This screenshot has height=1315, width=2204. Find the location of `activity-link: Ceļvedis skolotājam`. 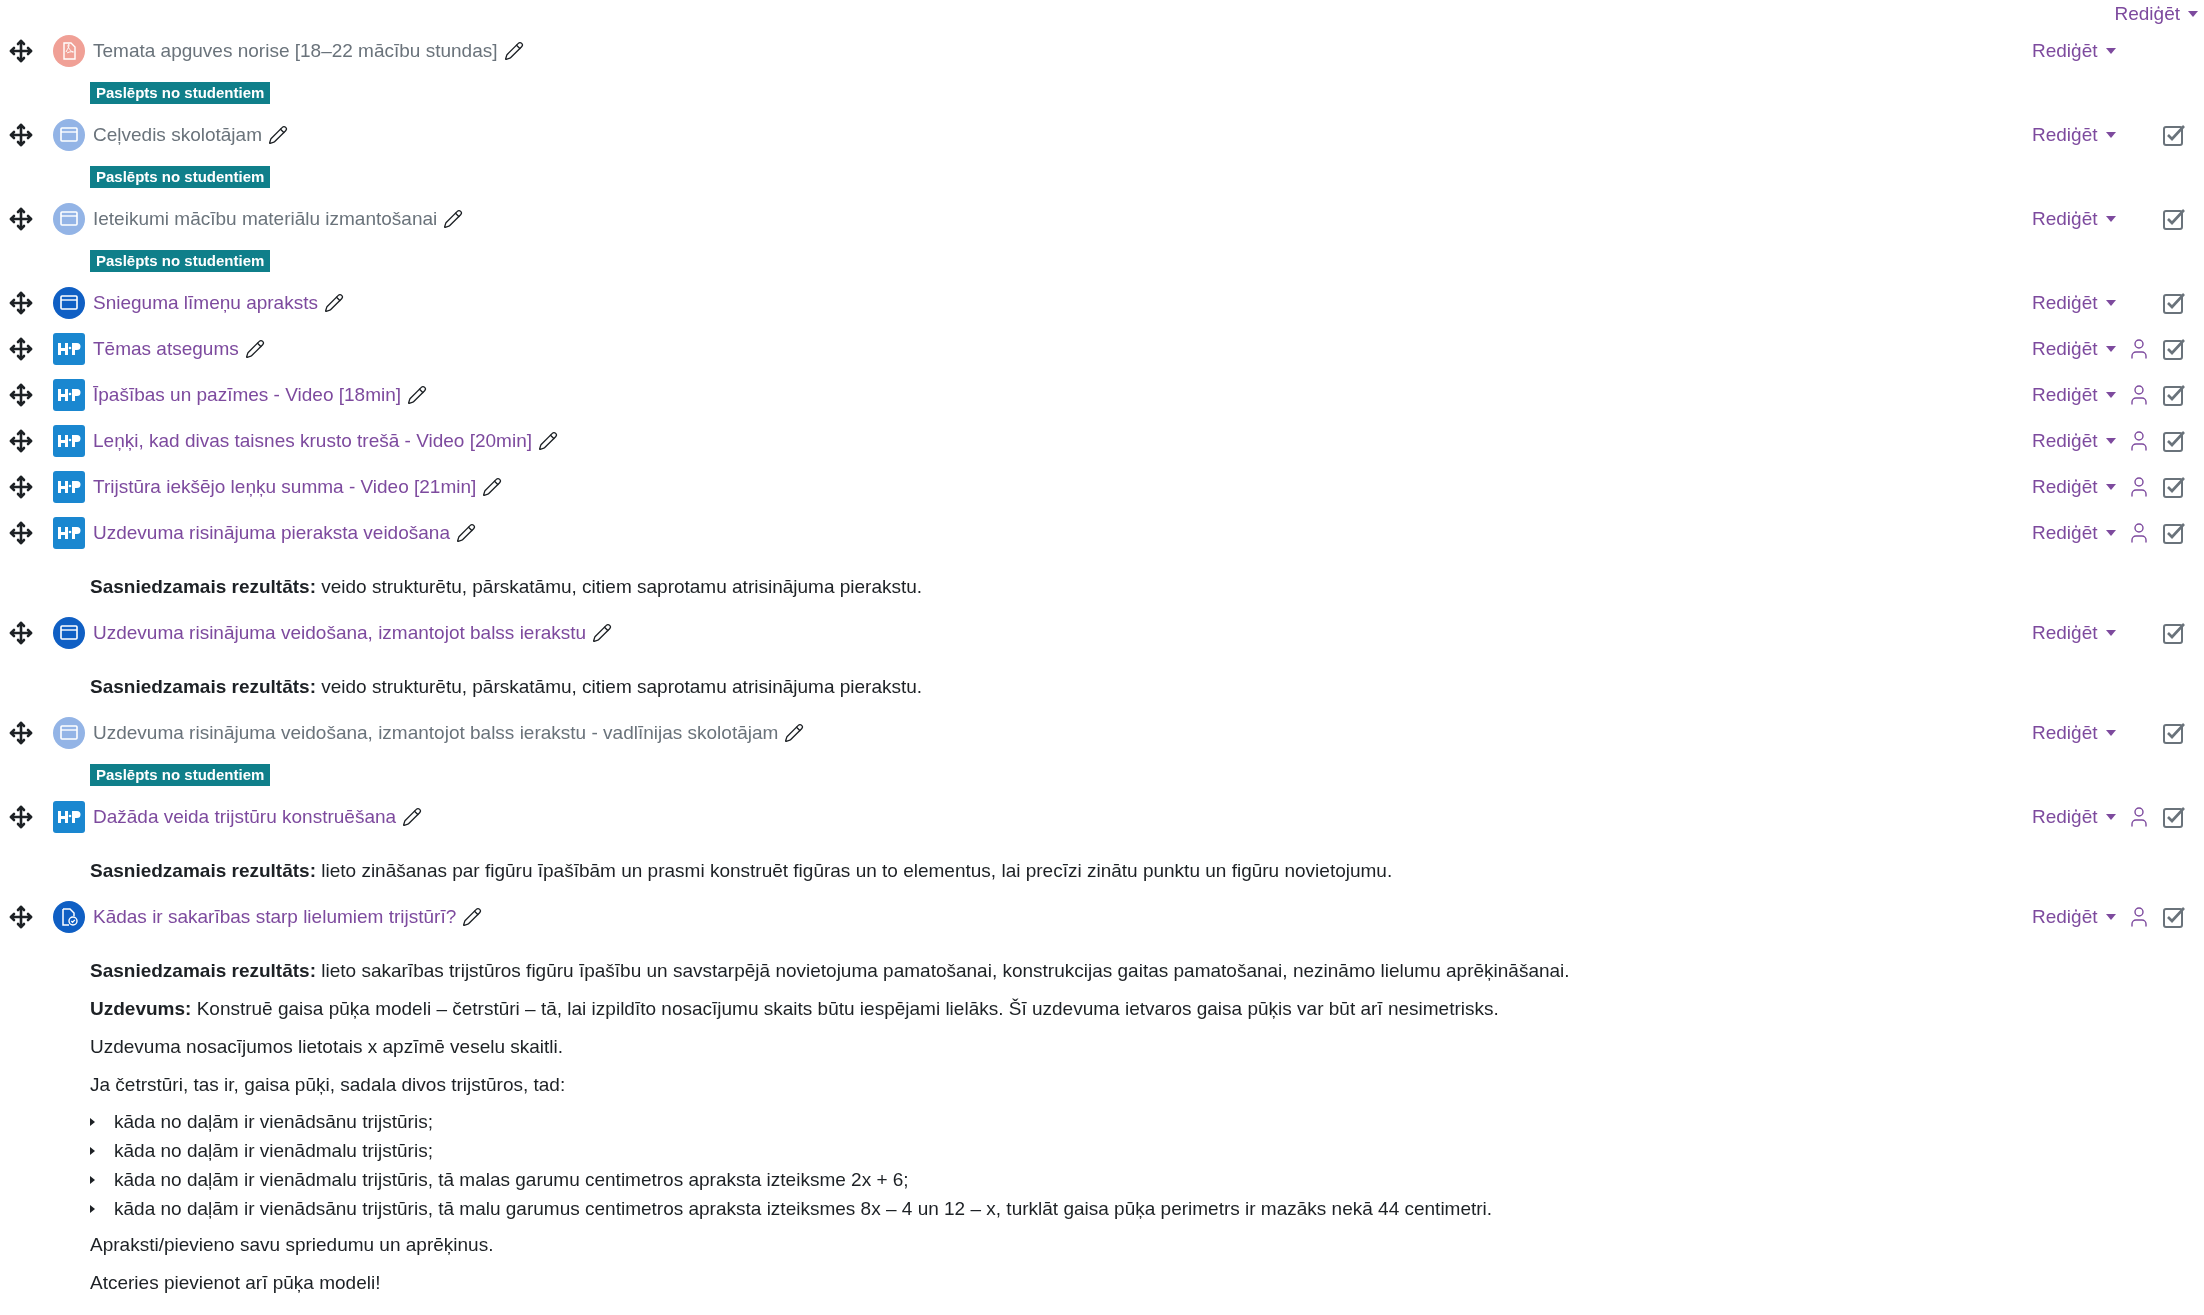

activity-link: Ceļvedis skolotājam is located at coordinates (177, 135).